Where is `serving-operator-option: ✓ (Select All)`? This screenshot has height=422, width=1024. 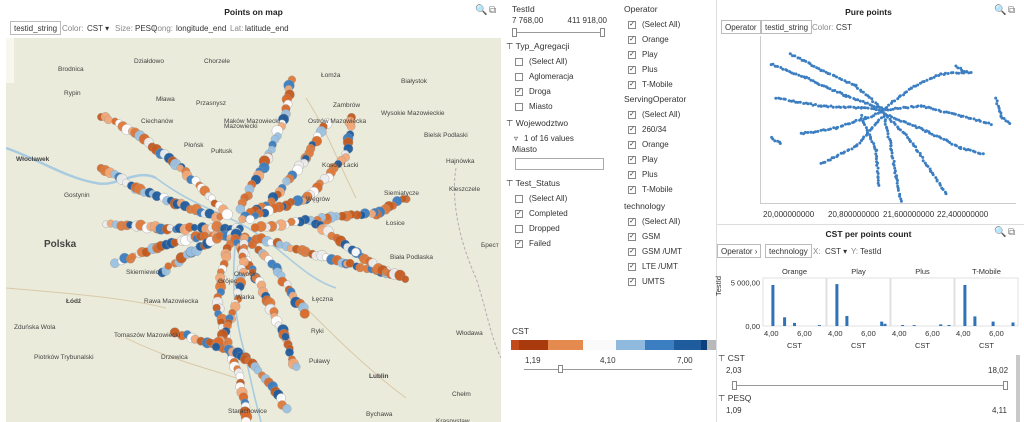 serving-operator-option: ✓ (Select All) is located at coordinates (671, 114).